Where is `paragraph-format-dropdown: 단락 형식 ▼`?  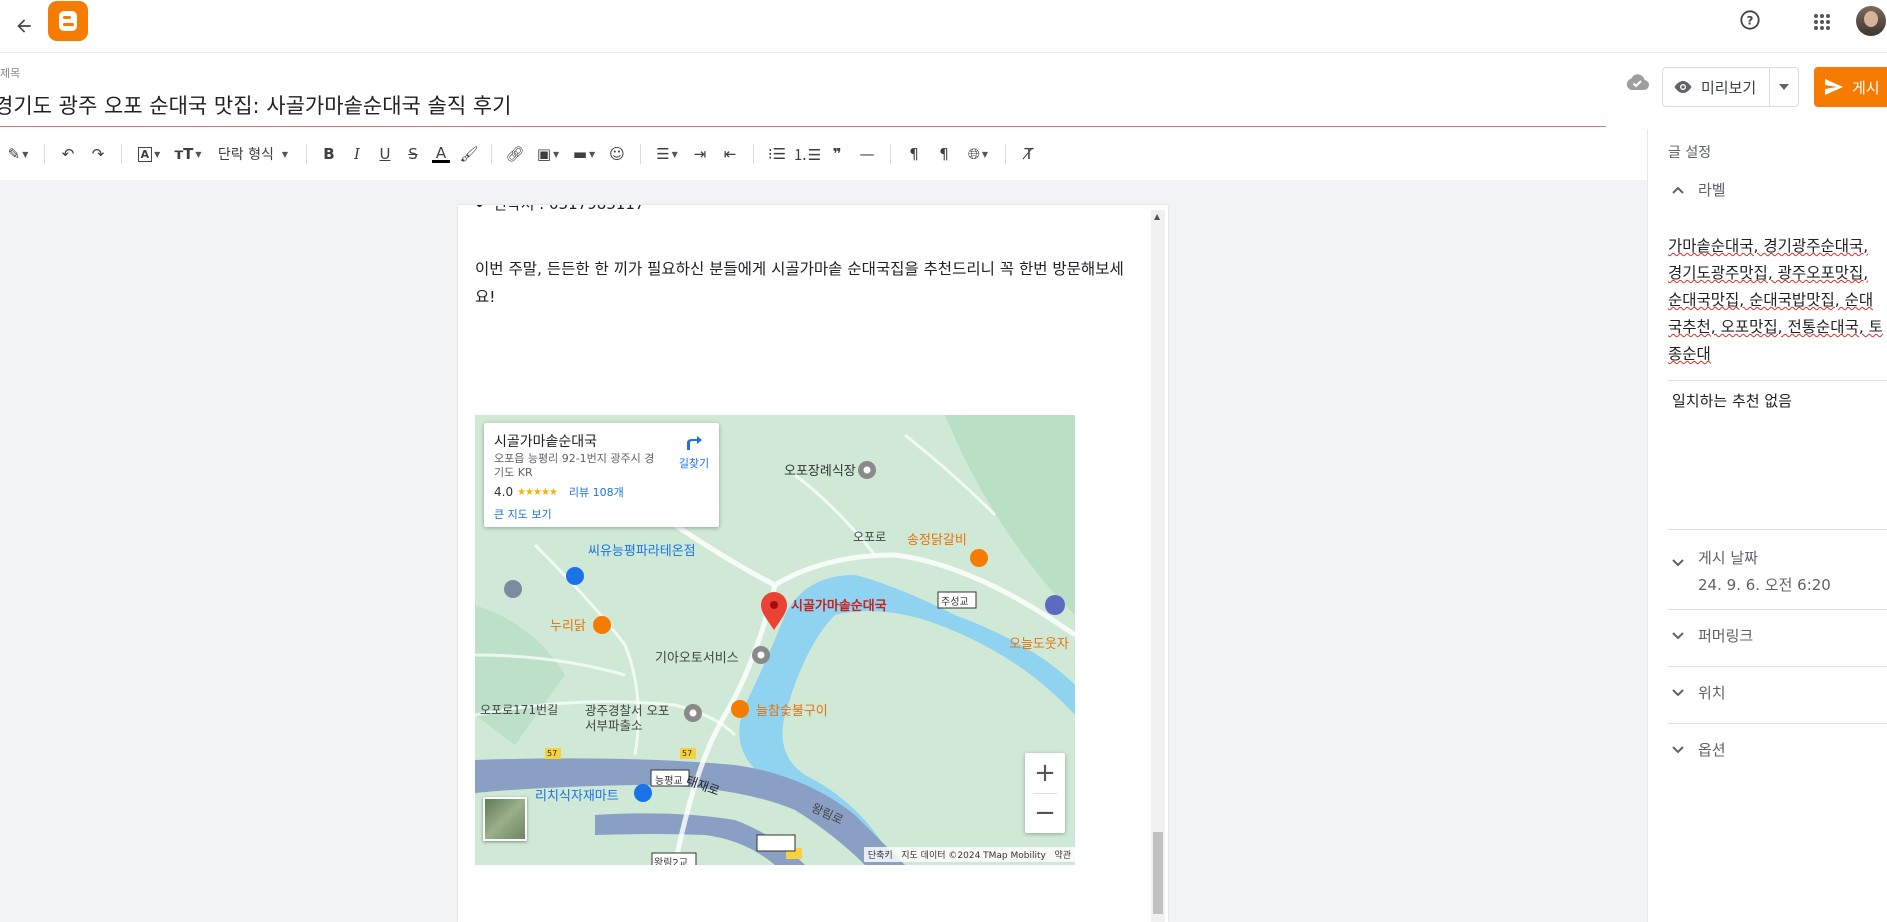
paragraph-format-dropdown: 단락 형식 ▼ is located at coordinates (253, 154).